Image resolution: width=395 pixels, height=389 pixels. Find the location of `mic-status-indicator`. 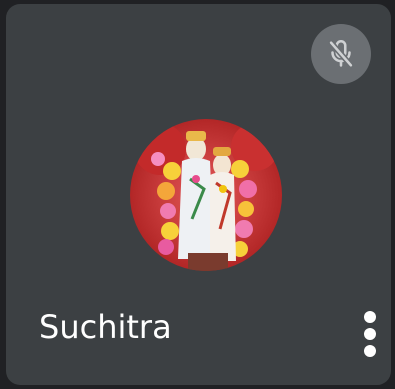

mic-status-indicator is located at coordinates (341, 54).